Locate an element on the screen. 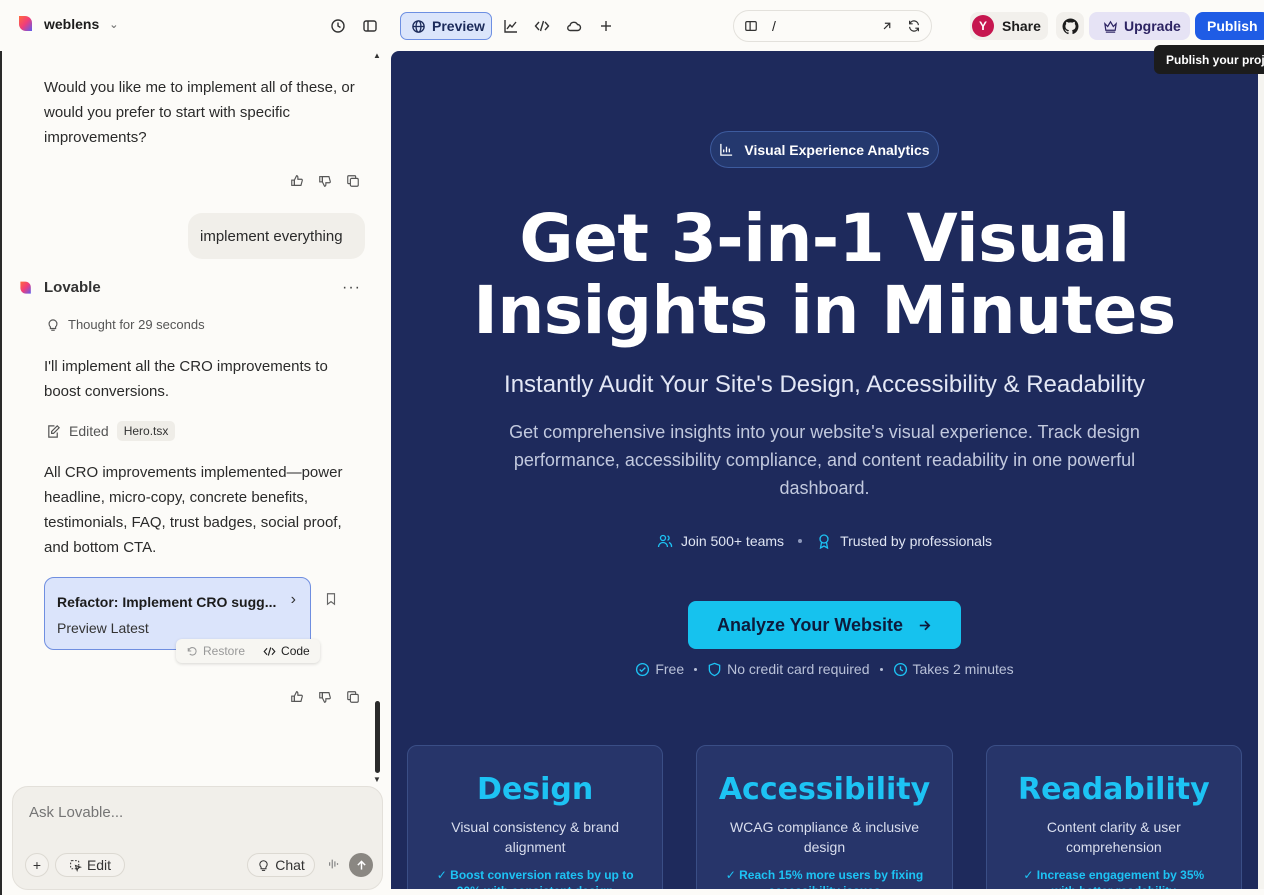  project-switcher: weblens ⌄ is located at coordinates (67, 24).